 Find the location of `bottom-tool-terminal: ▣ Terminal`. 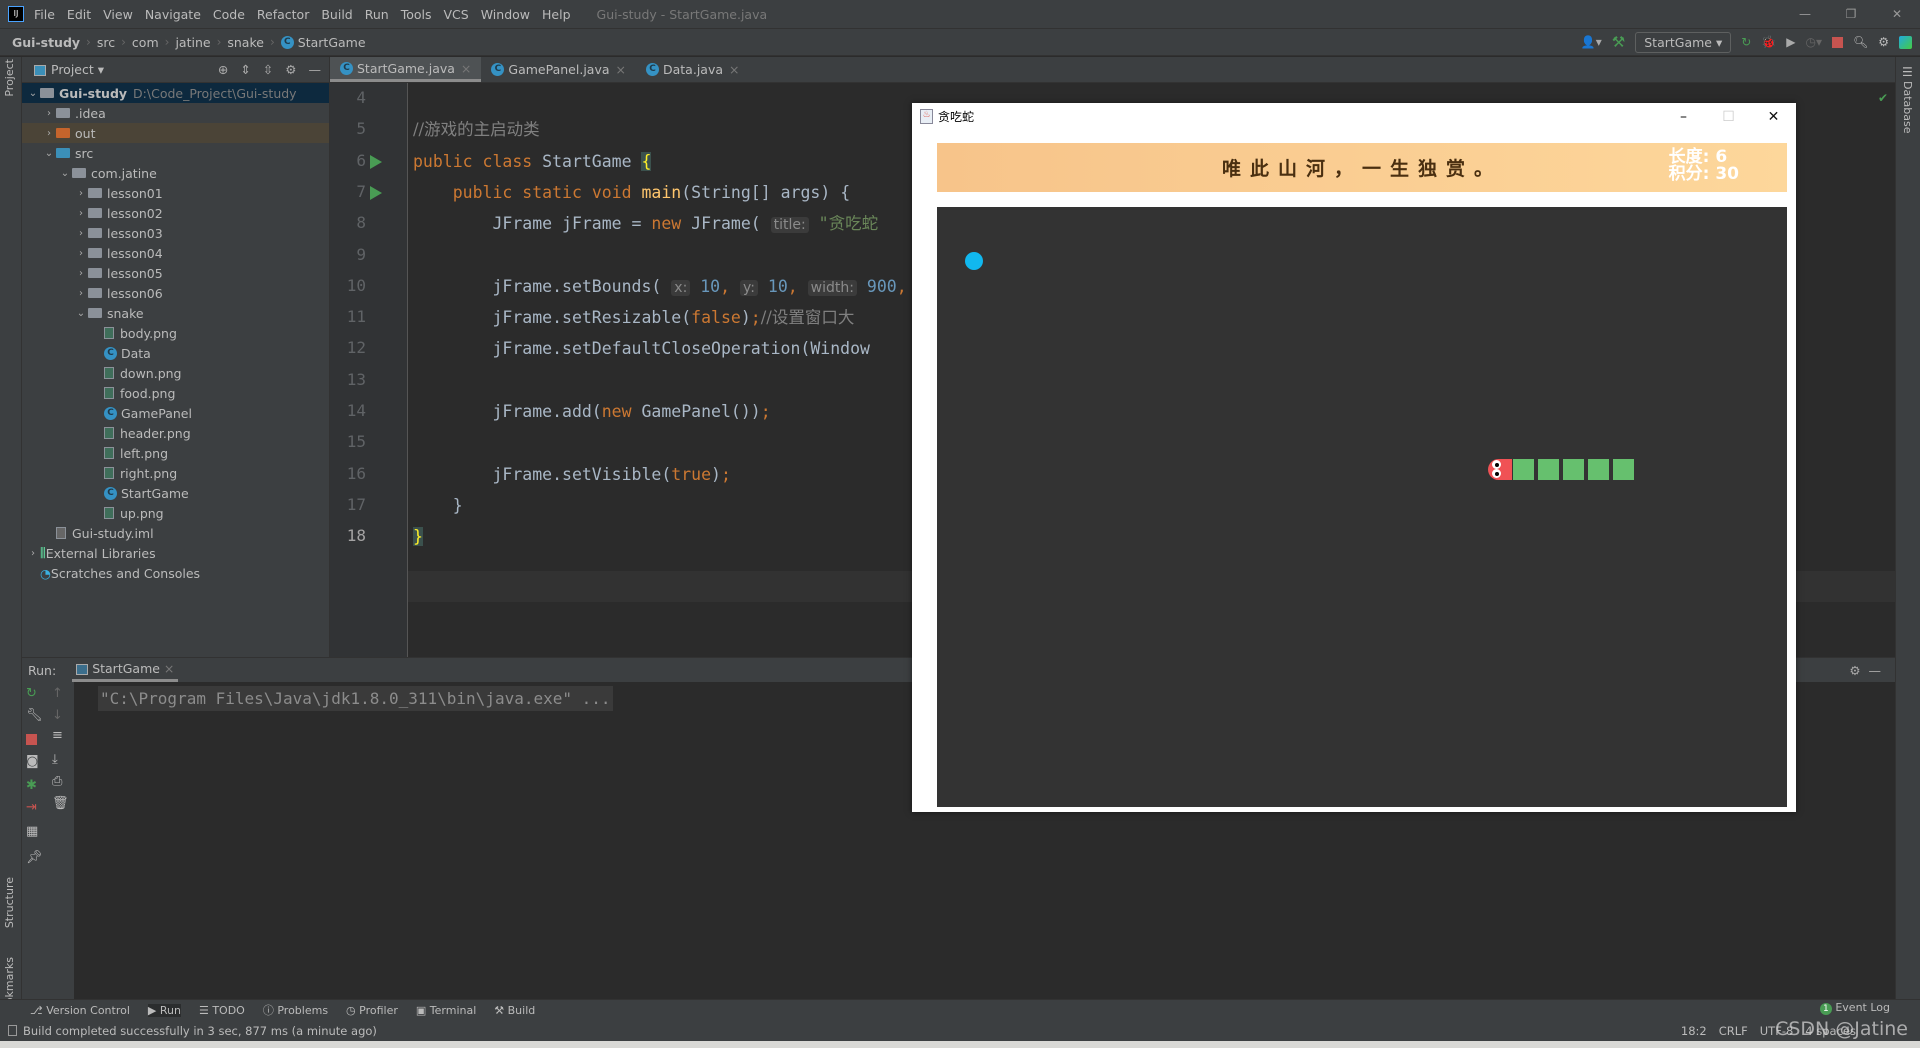

bottom-tool-terminal: ▣ Terminal is located at coordinates (446, 1010).